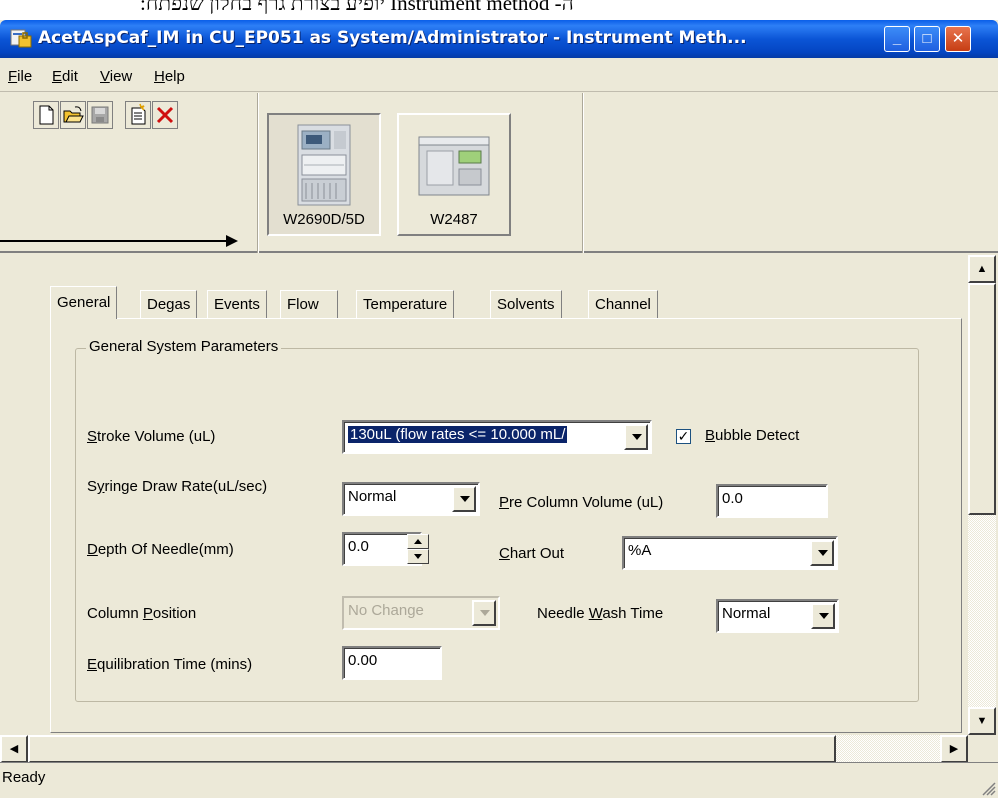 This screenshot has height=798, width=998. I want to click on column-position-select: No Change, so click(421, 613).